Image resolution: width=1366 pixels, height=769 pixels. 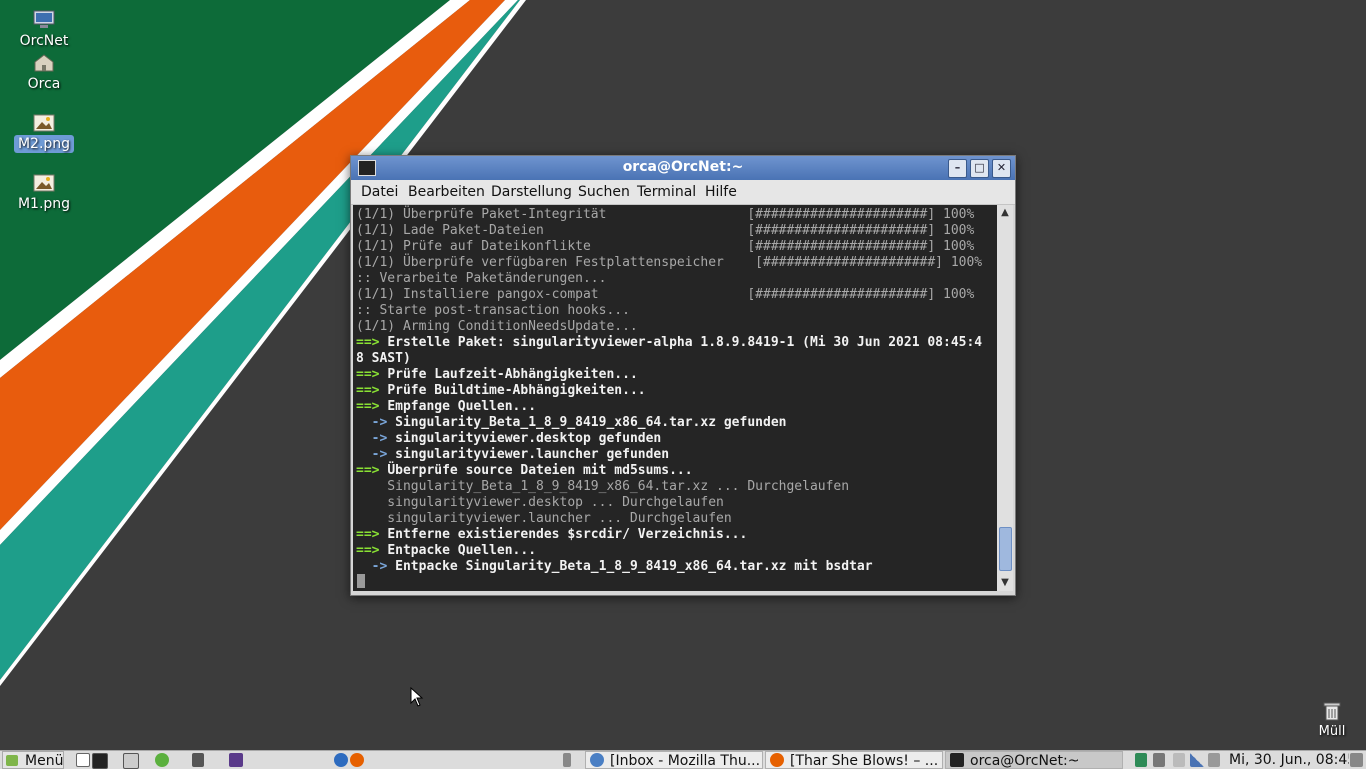 I want to click on menu-terminal: Terminal, so click(x=666, y=192).